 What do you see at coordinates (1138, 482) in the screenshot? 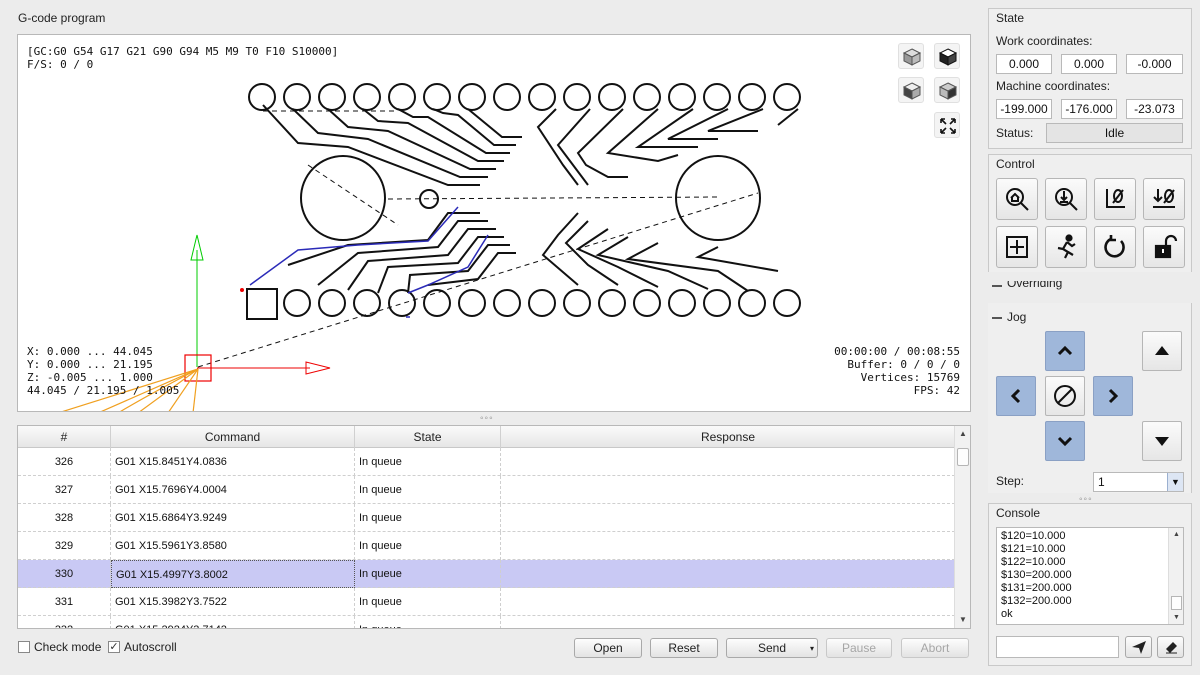
I see `step-select: 1 ▼` at bounding box center [1138, 482].